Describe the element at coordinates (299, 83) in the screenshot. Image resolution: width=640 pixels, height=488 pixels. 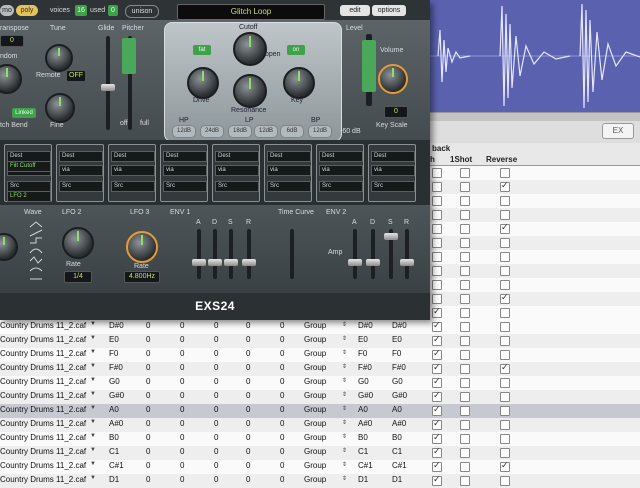
I see `key-knob` at that location.